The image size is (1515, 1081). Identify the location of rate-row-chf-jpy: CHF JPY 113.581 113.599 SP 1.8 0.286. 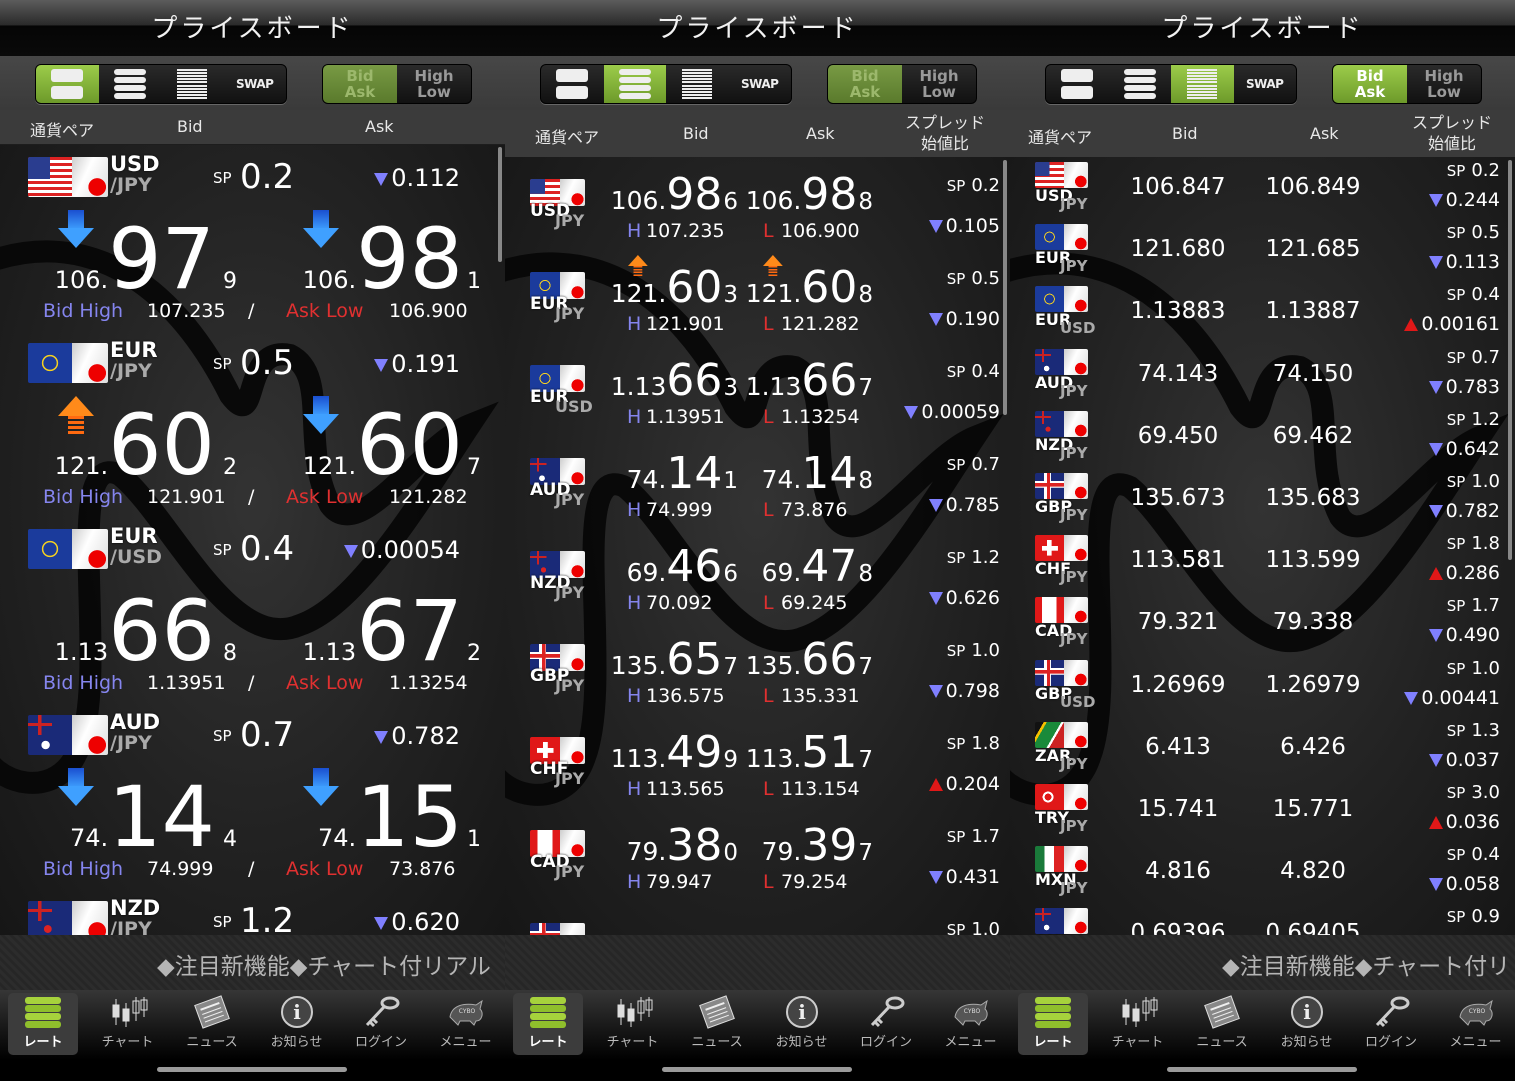
(1262, 561).